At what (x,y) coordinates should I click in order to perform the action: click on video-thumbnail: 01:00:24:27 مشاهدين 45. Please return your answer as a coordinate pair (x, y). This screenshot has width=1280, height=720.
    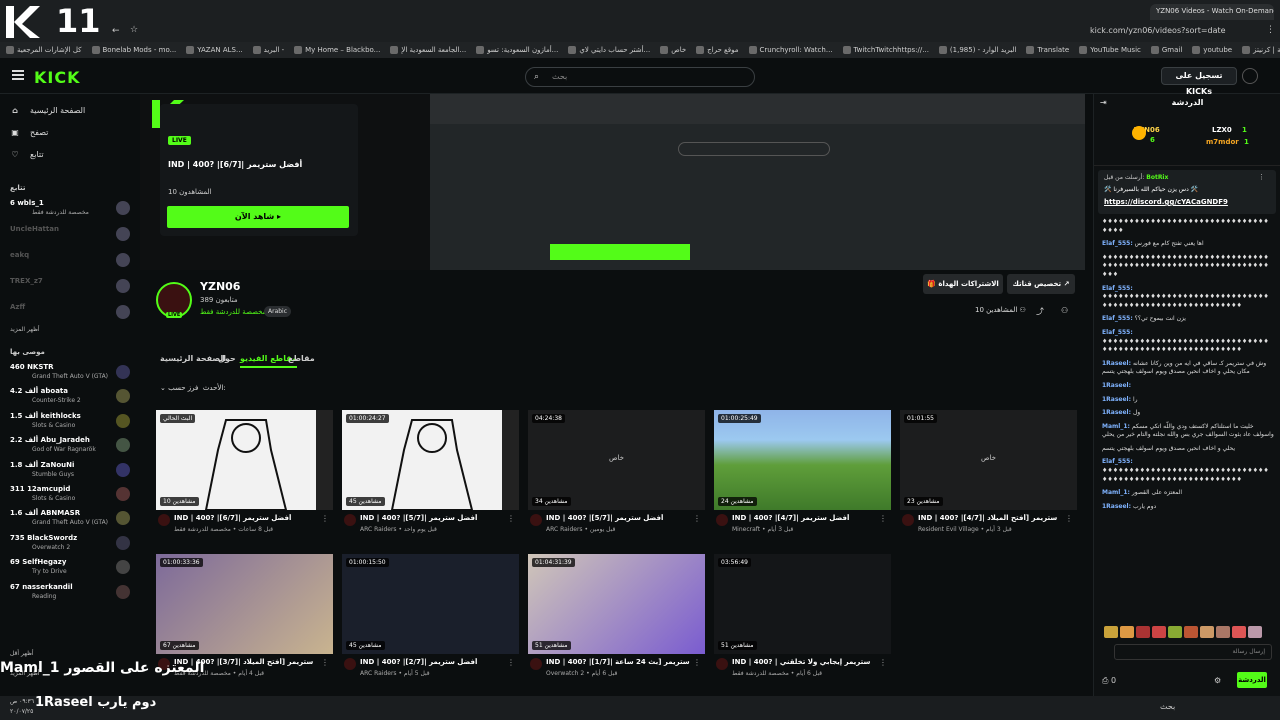
    Looking at the image, I should click on (430, 460).